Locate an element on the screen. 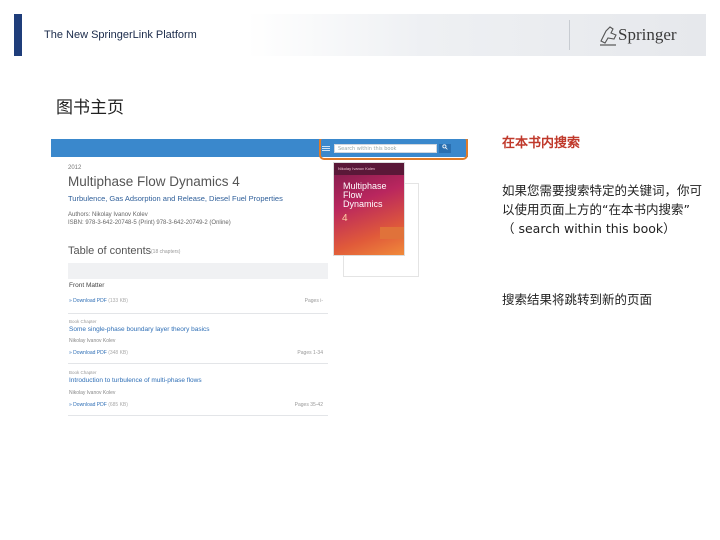 The width and height of the screenshot is (720, 540). slide-title: 图书主页 is located at coordinates (90, 108).